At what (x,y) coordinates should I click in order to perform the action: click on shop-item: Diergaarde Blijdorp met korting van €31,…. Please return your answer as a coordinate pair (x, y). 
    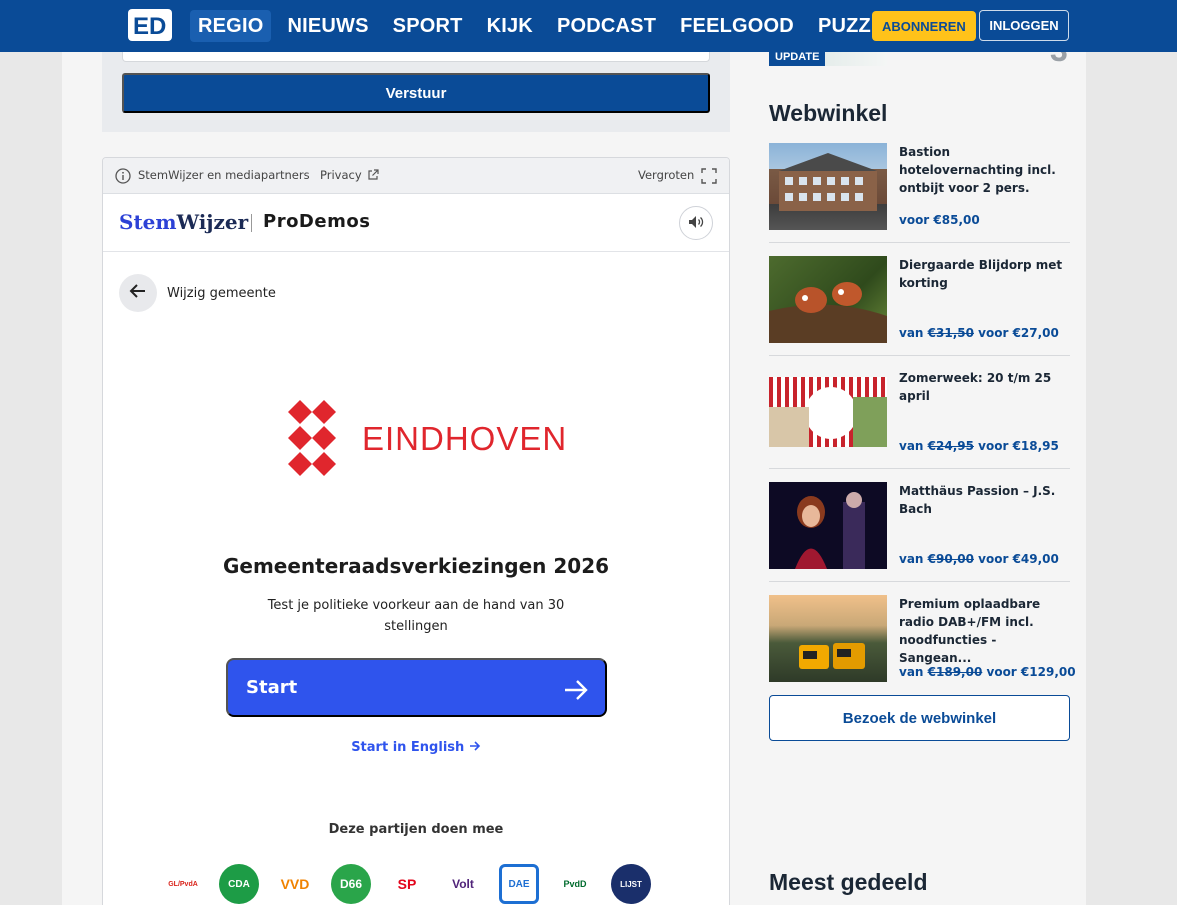
    Looking at the image, I should click on (919, 306).